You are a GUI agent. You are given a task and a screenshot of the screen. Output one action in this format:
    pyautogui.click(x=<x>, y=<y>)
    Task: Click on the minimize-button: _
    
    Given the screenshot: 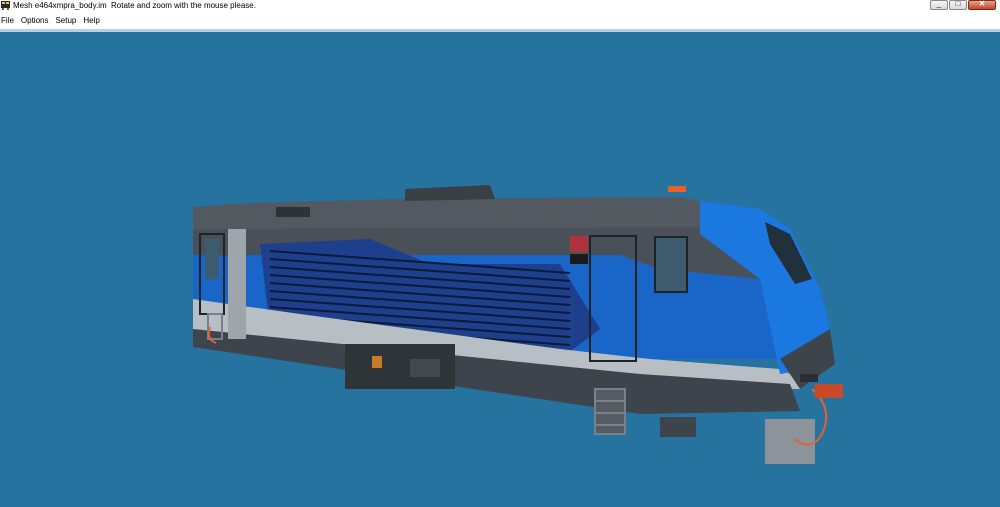 What is the action you would take?
    pyautogui.click(x=939, y=5)
    